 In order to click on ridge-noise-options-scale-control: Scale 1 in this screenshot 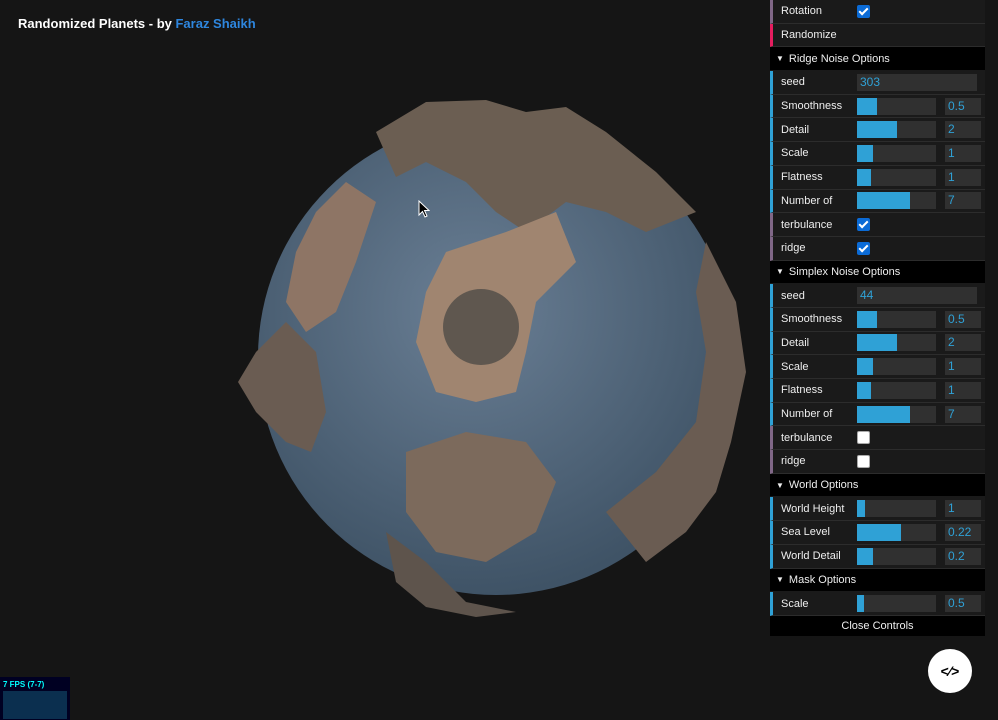, I will do `click(877, 154)`.